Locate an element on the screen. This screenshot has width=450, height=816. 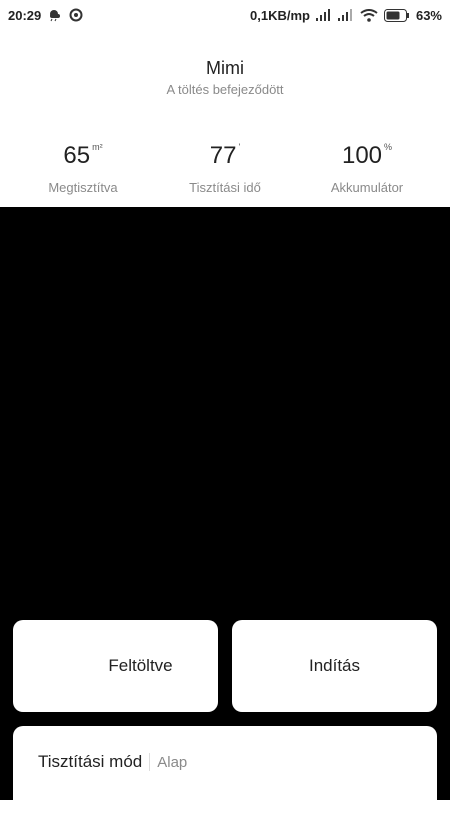
start-button: Indítás is located at coordinates (334, 666).